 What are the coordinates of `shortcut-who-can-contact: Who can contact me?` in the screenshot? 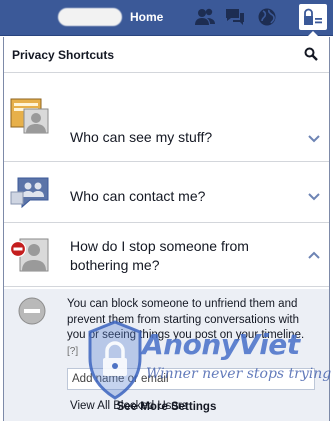 It's located at (166, 194).